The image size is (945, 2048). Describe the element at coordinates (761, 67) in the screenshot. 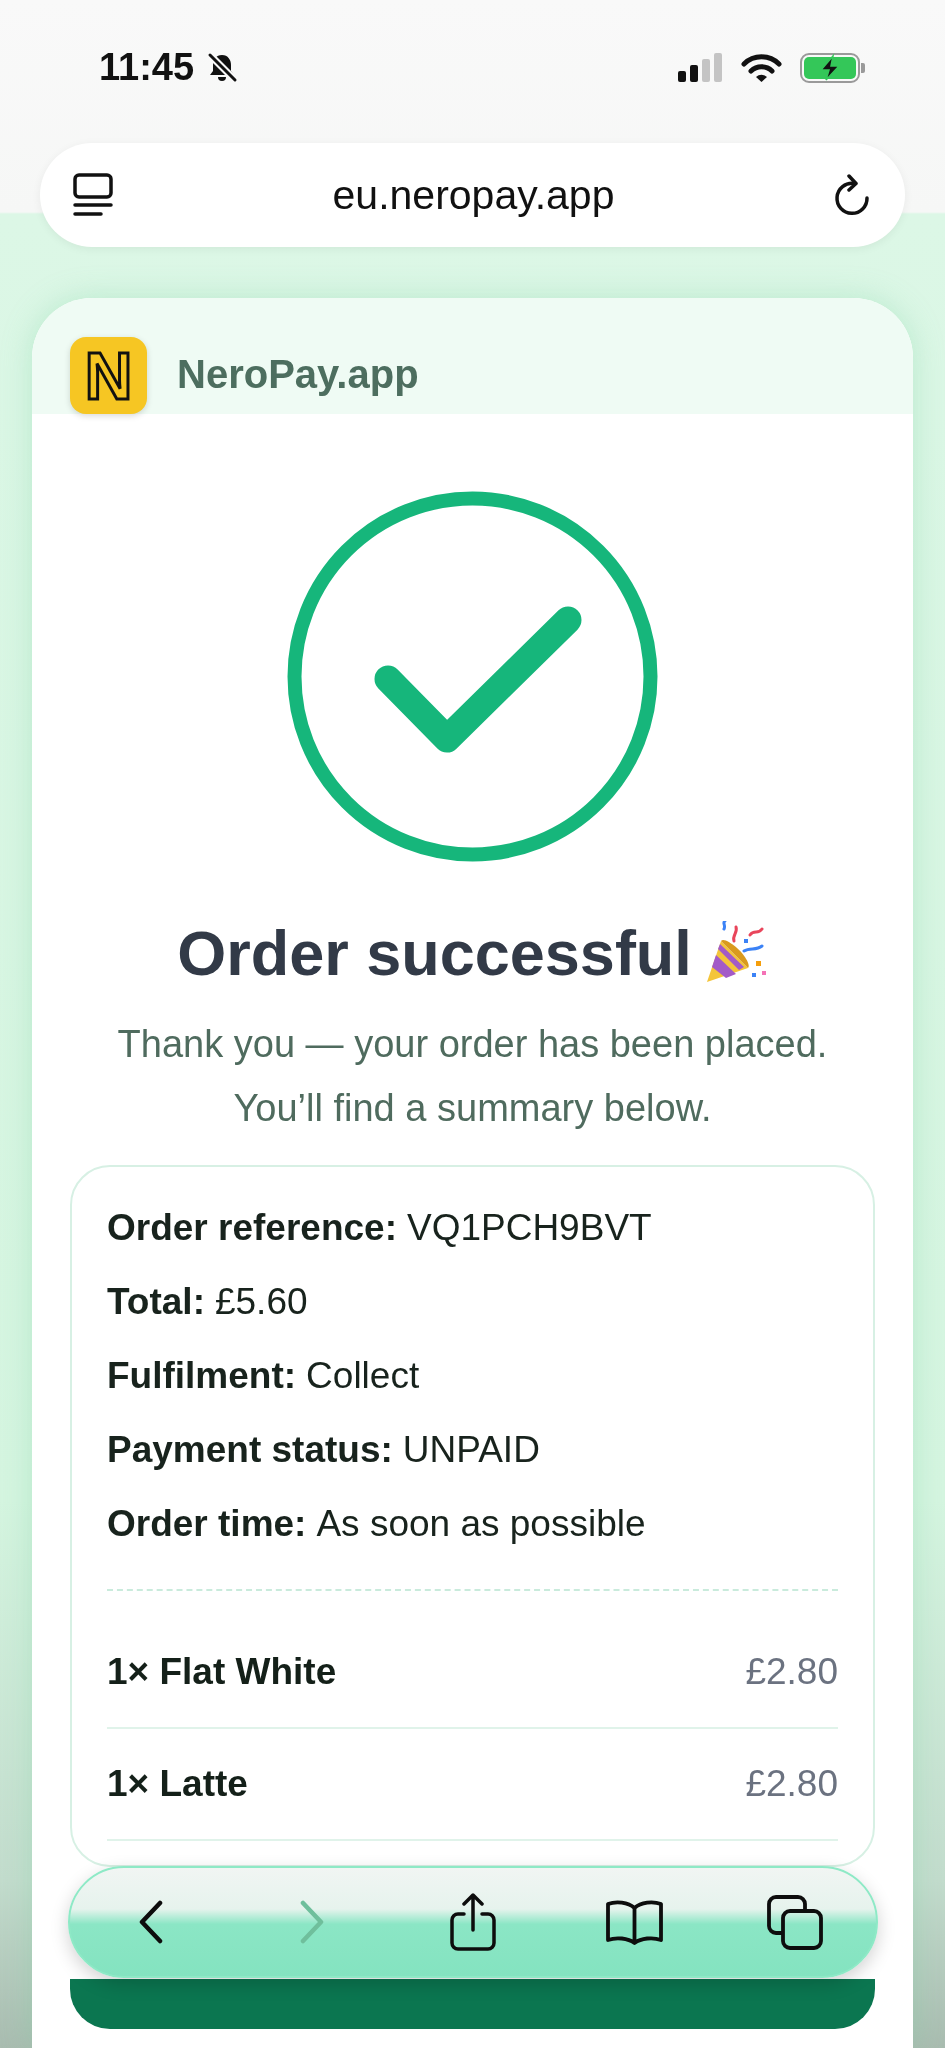

I see `wifi-icon` at that location.